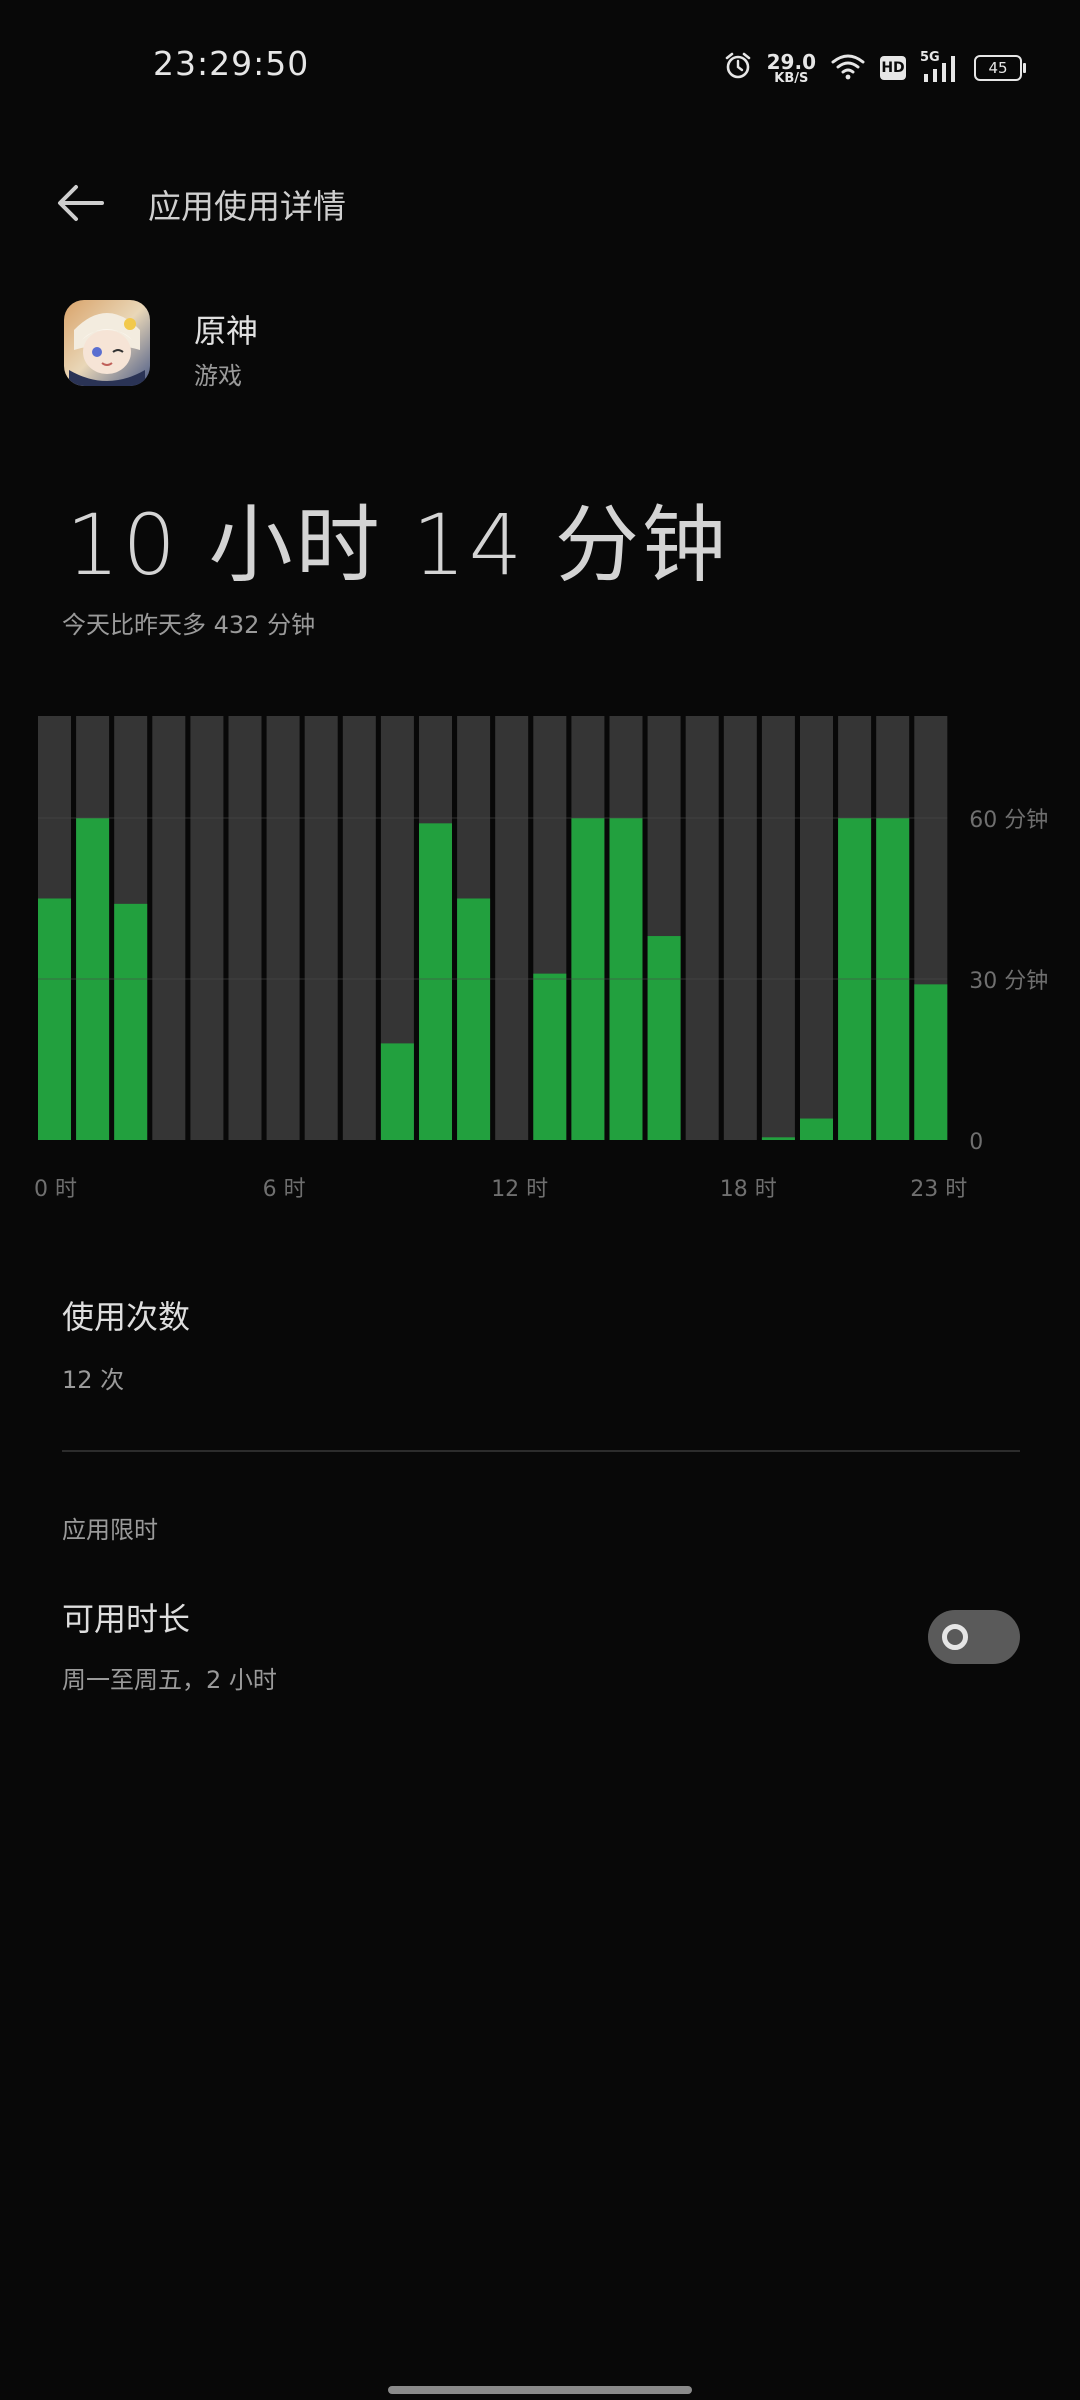 This screenshot has width=1080, height=2400. I want to click on status-icons: 29.0 KB/S HD 5G 45, so click(874, 68).